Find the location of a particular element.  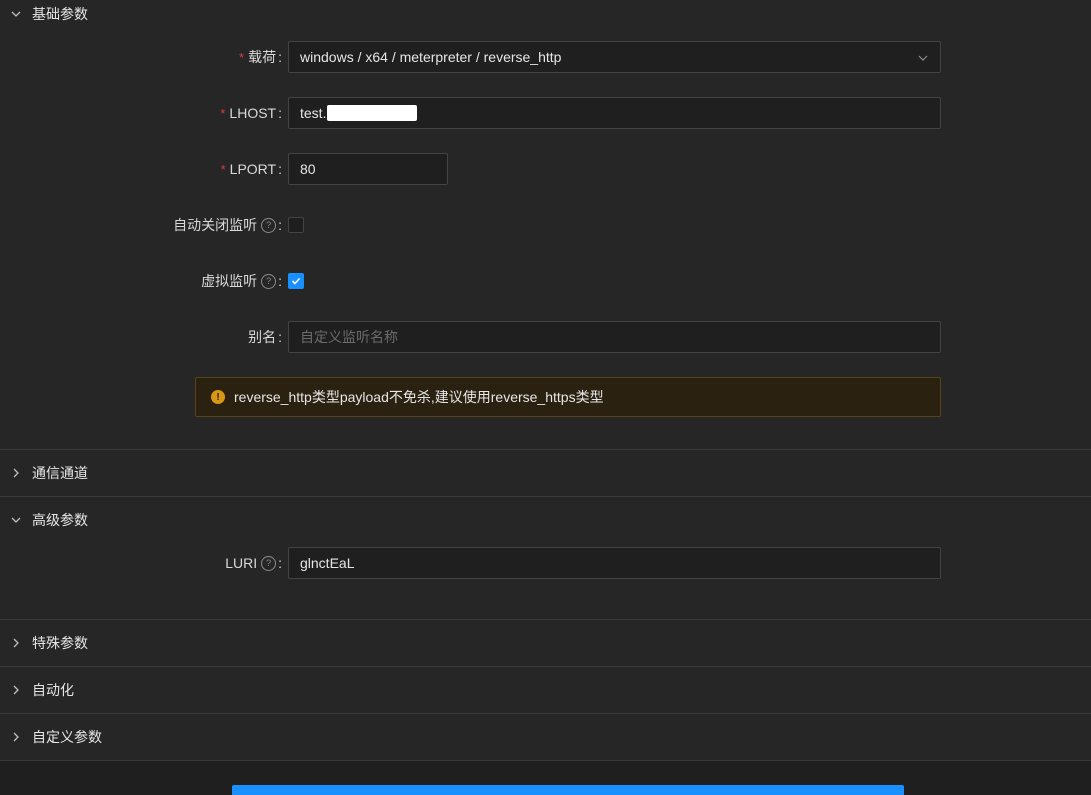

luri-input: glnctEaL is located at coordinates (614, 563).